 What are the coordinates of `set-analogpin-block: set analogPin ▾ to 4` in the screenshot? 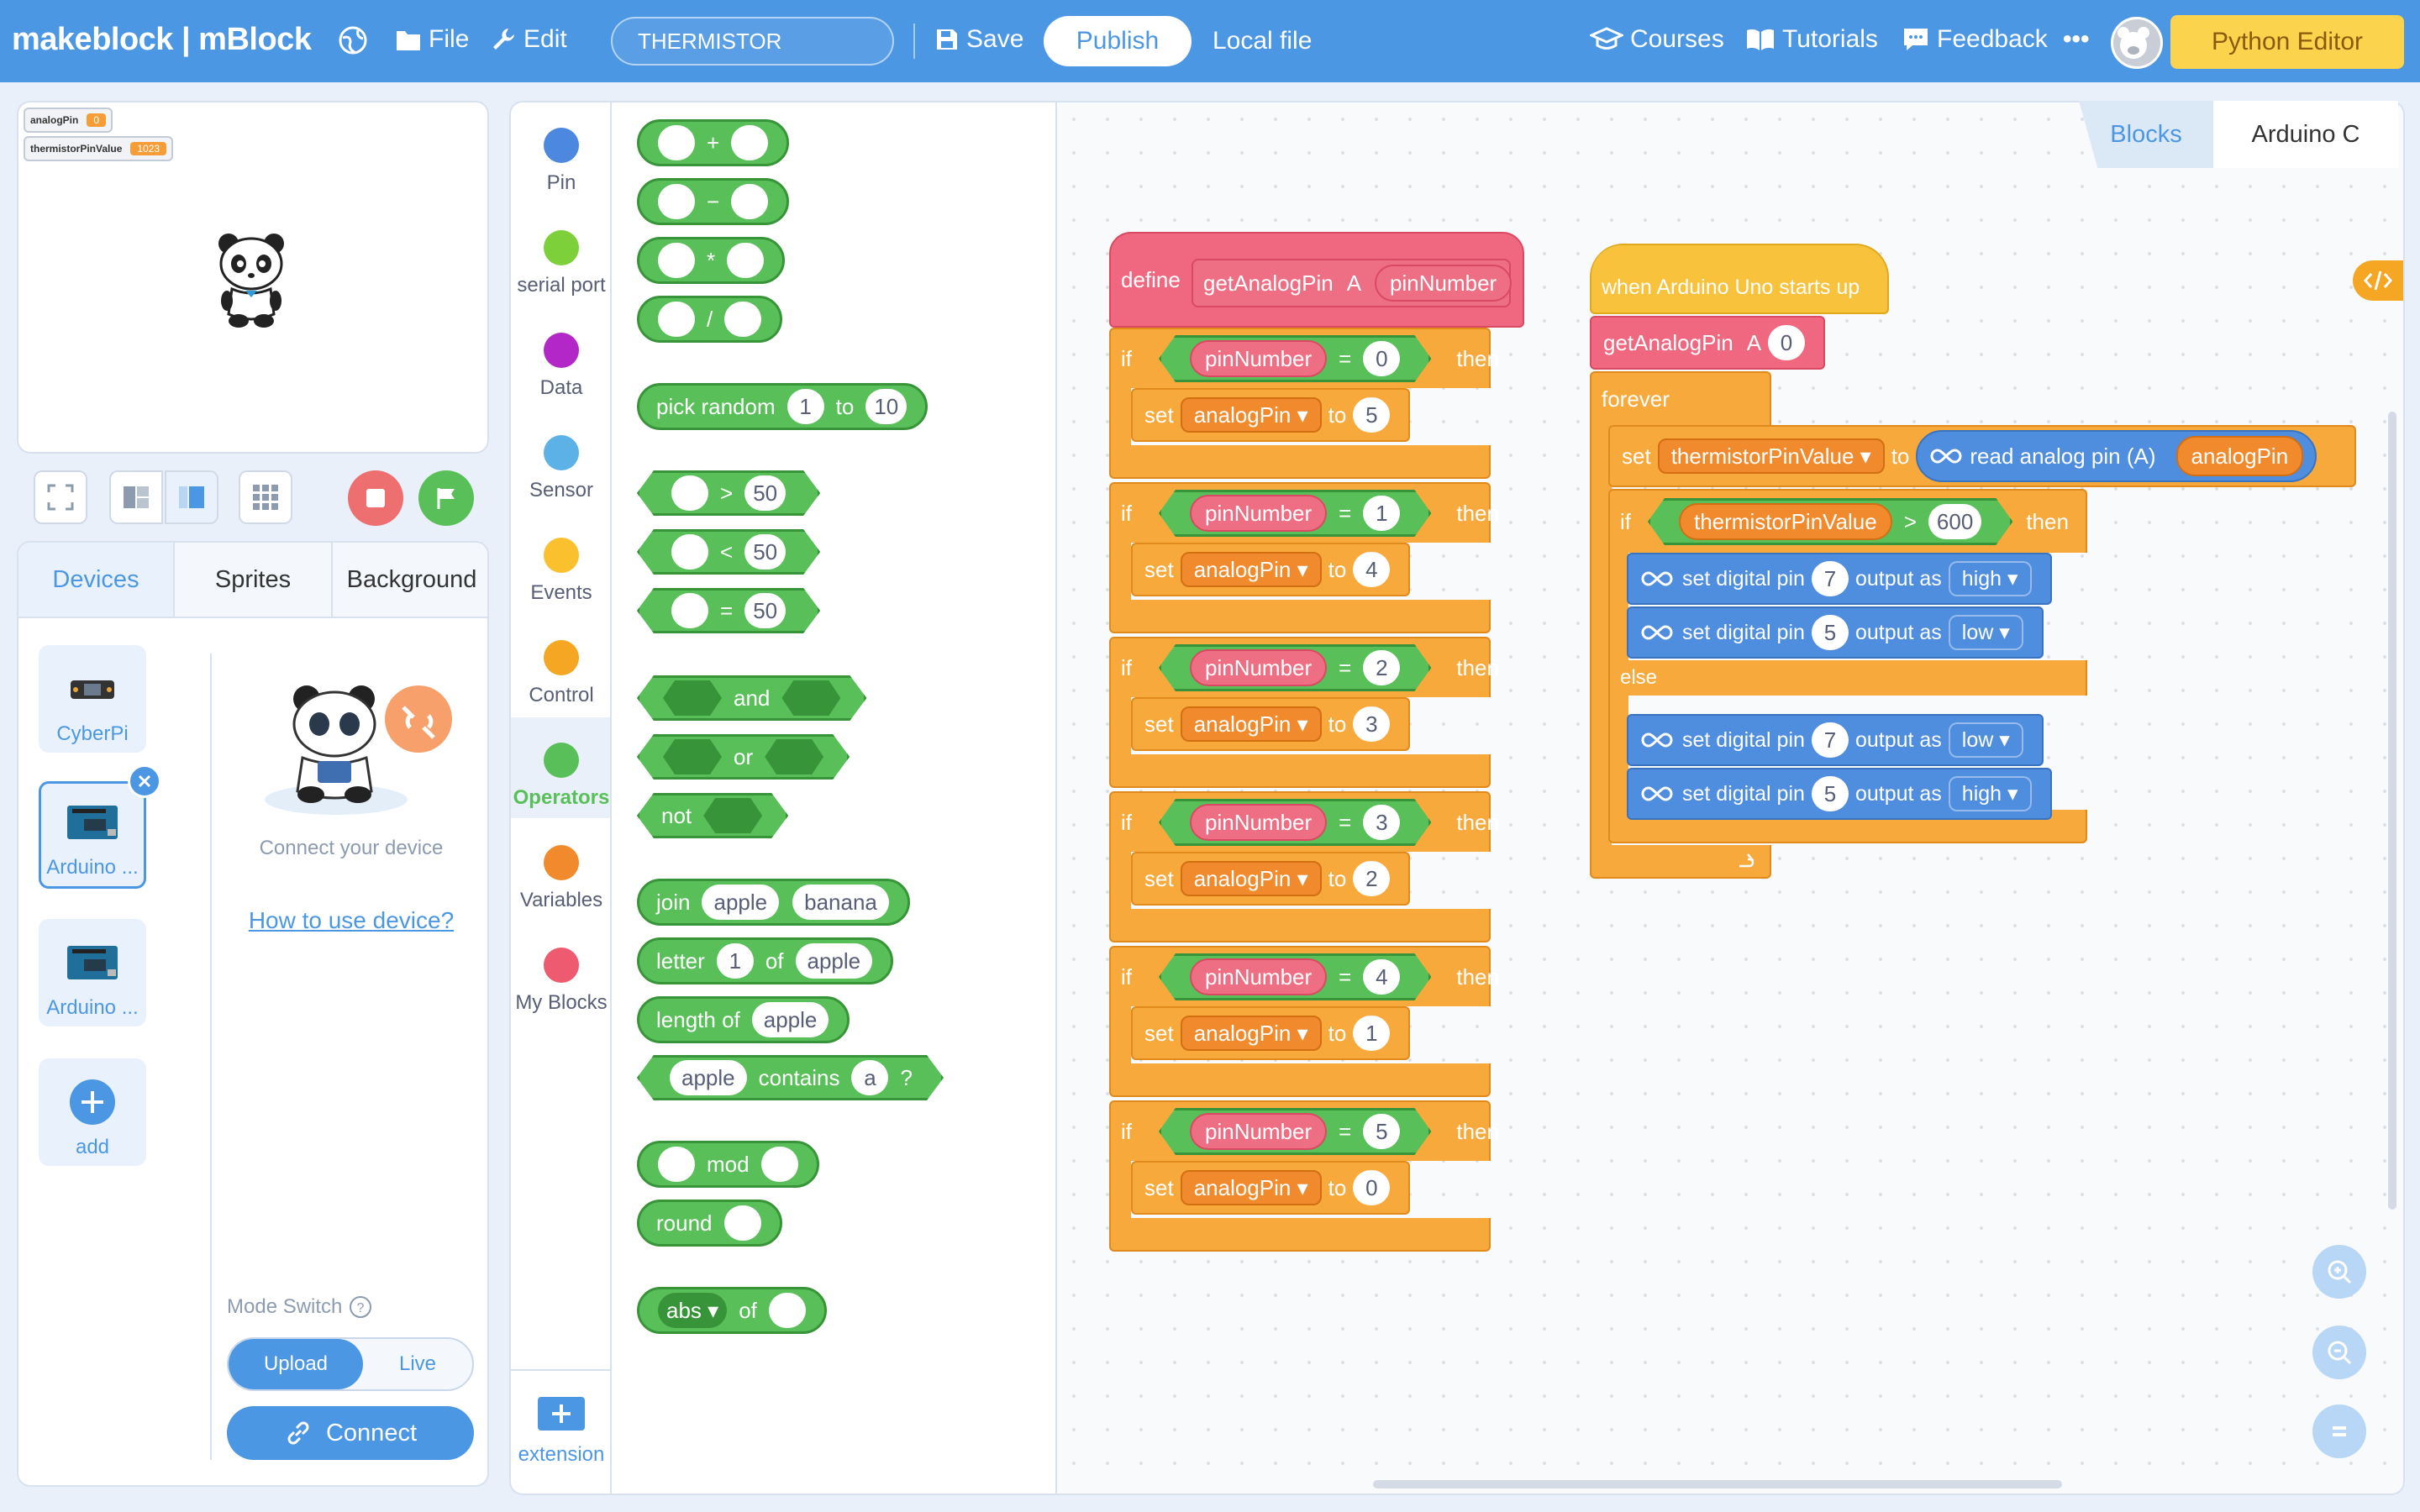 It's located at (1271, 569).